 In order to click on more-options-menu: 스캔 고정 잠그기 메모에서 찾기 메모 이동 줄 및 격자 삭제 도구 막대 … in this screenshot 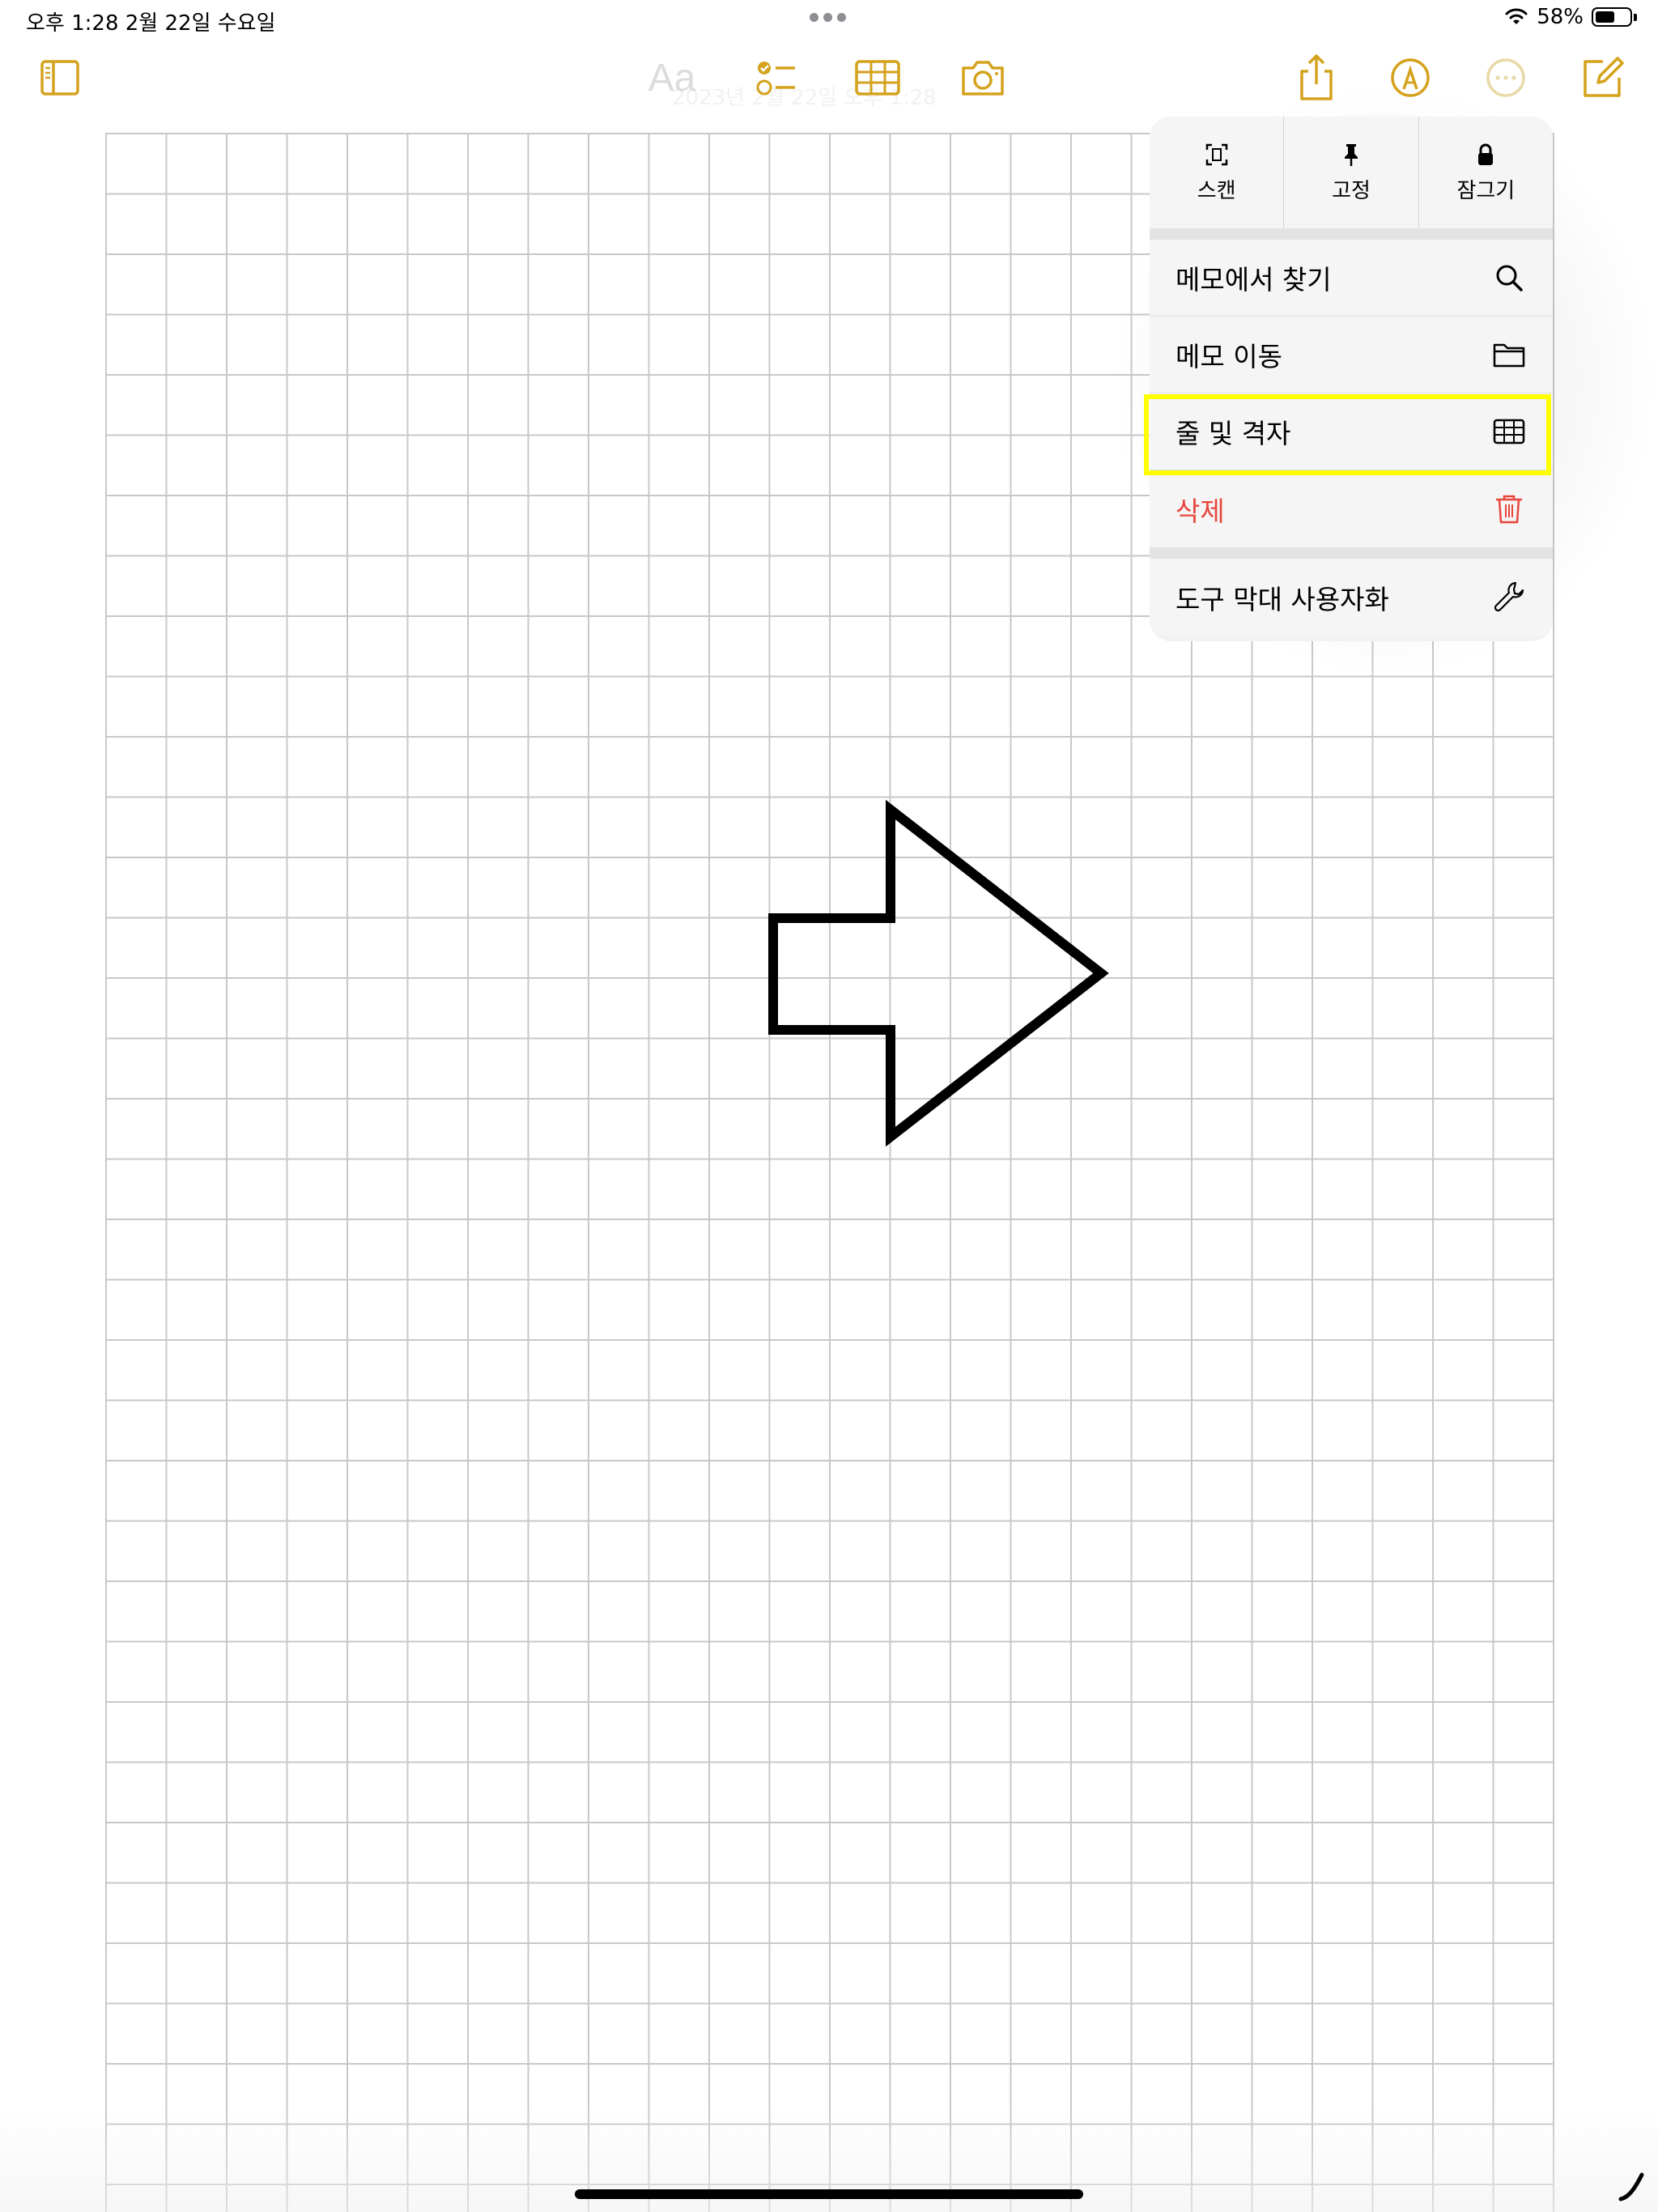, I will do `click(1351, 379)`.